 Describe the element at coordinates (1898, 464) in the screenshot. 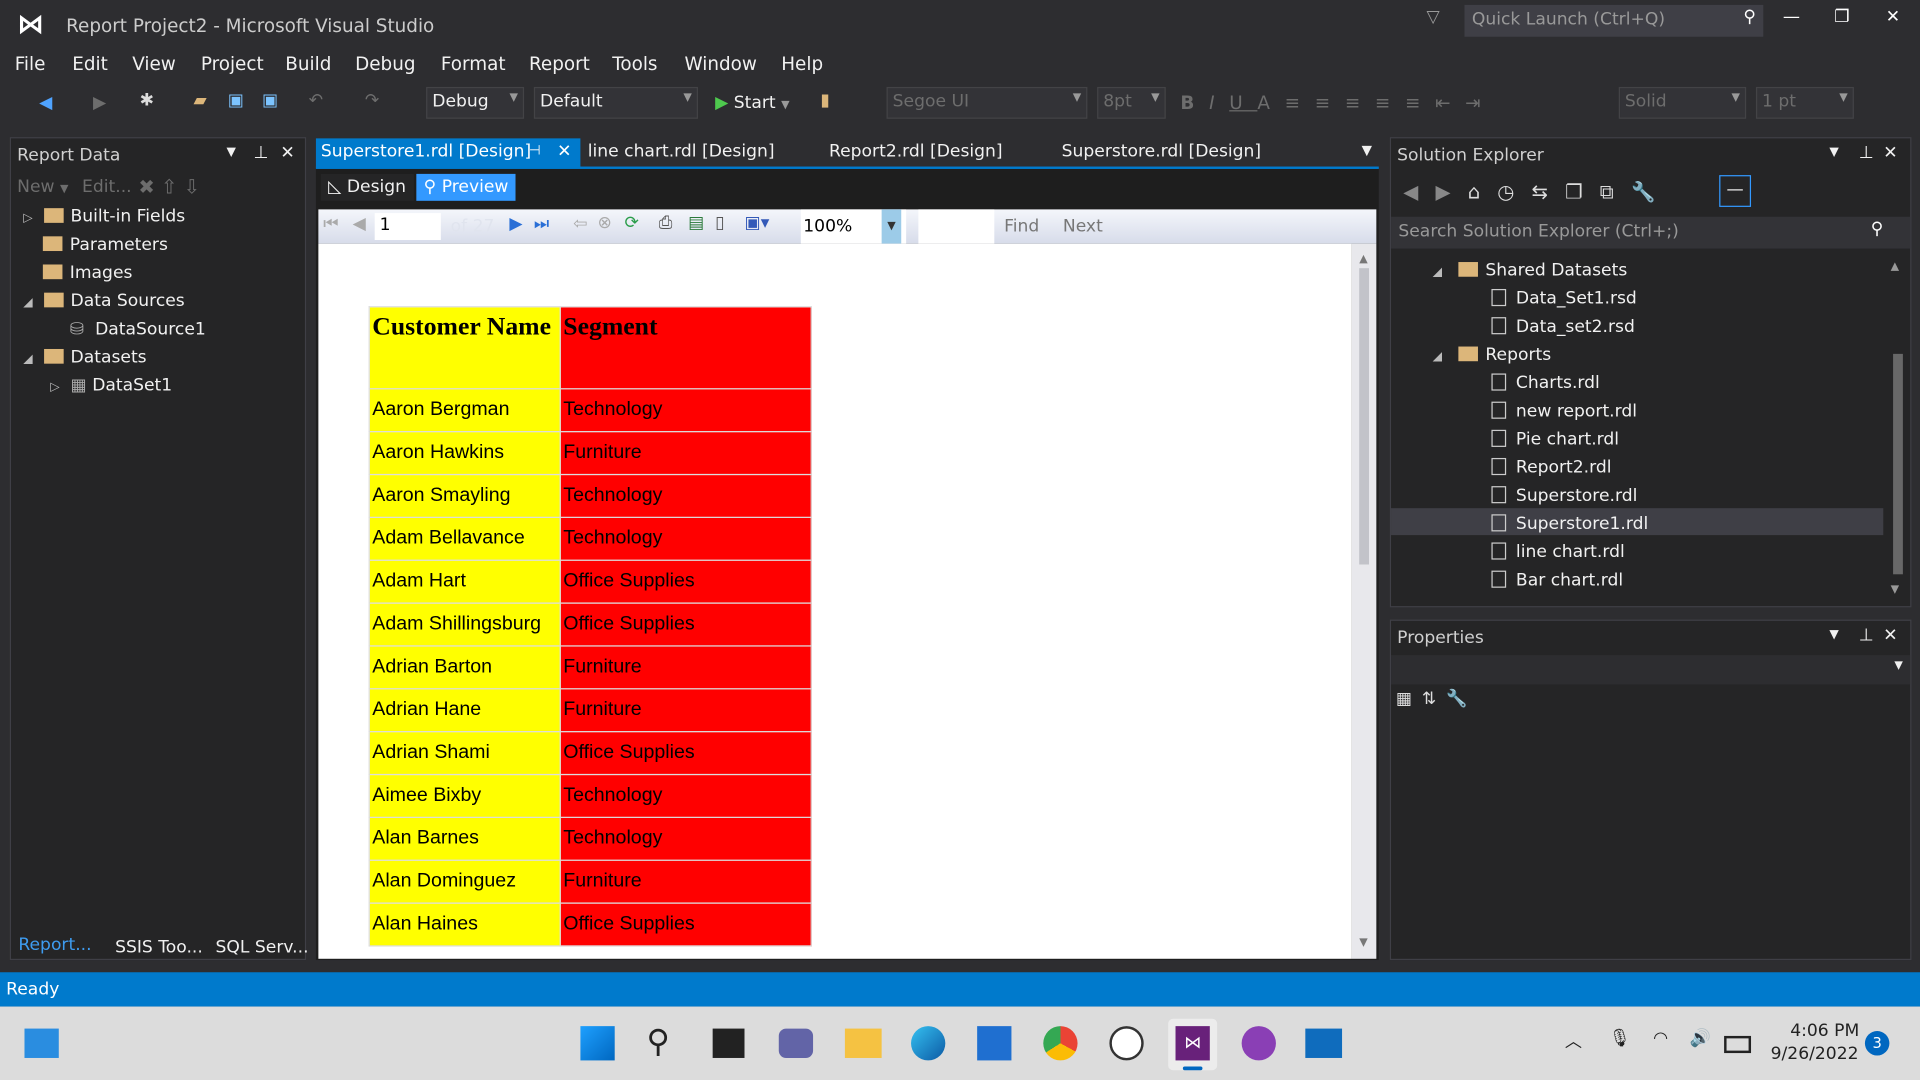

I see `scrollbar-thumb` at that location.